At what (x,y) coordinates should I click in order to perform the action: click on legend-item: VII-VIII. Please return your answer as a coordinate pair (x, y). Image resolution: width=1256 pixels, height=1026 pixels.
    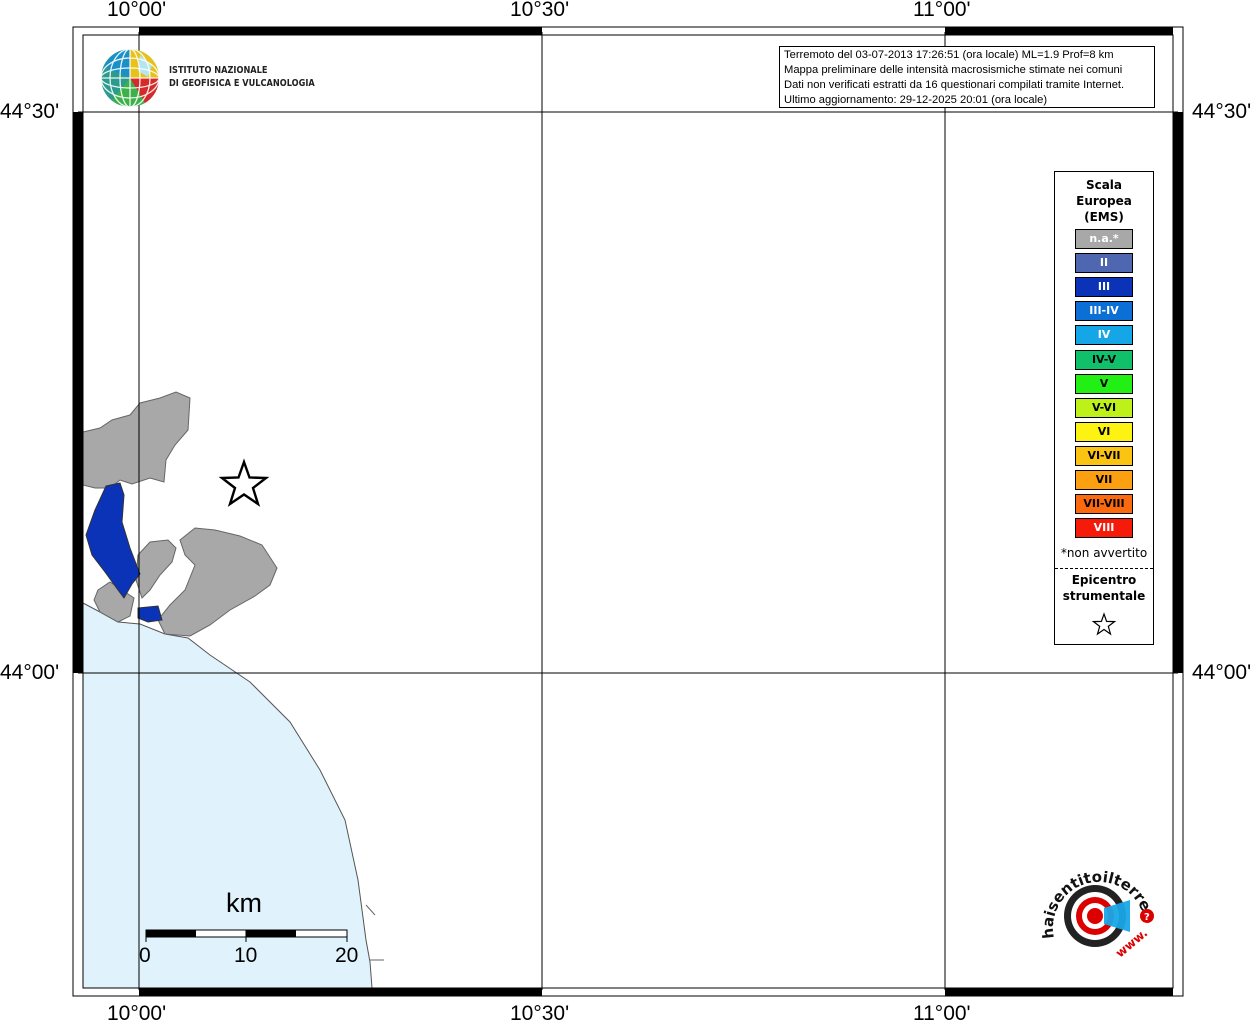
    Looking at the image, I should click on (1104, 504).